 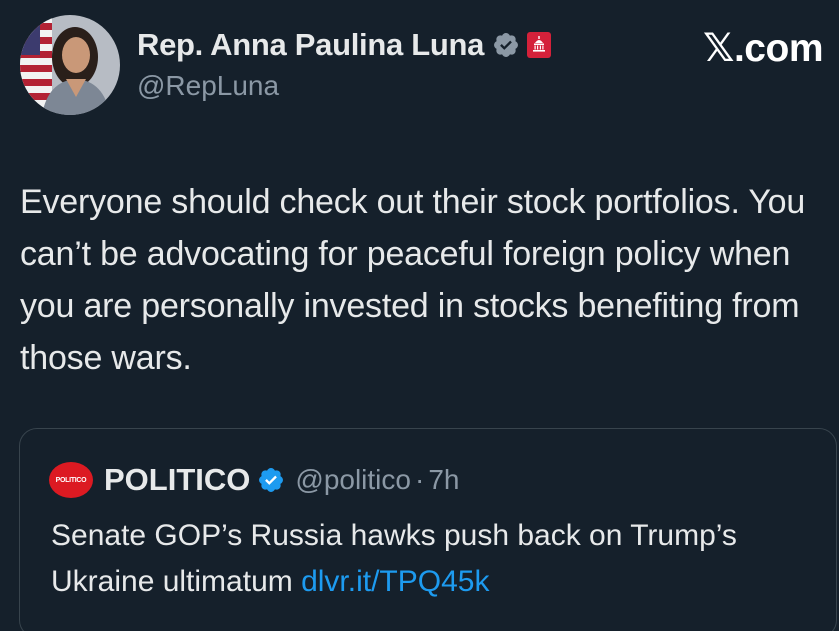 What do you see at coordinates (71, 480) in the screenshot?
I see `politico-avatar: POLITICO` at bounding box center [71, 480].